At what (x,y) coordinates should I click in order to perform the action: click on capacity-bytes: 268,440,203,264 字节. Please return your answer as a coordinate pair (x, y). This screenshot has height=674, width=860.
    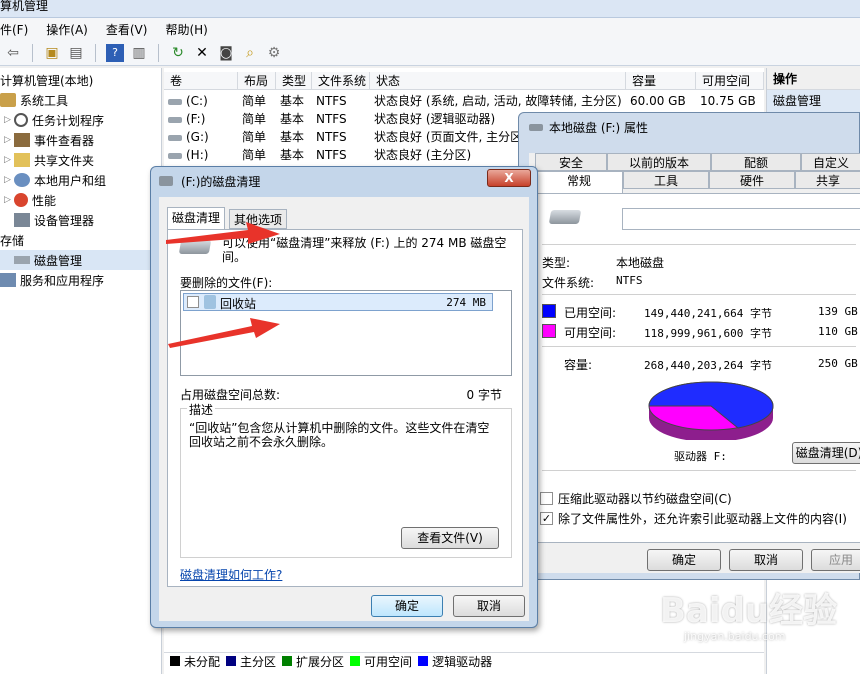
    Looking at the image, I should click on (708, 365).